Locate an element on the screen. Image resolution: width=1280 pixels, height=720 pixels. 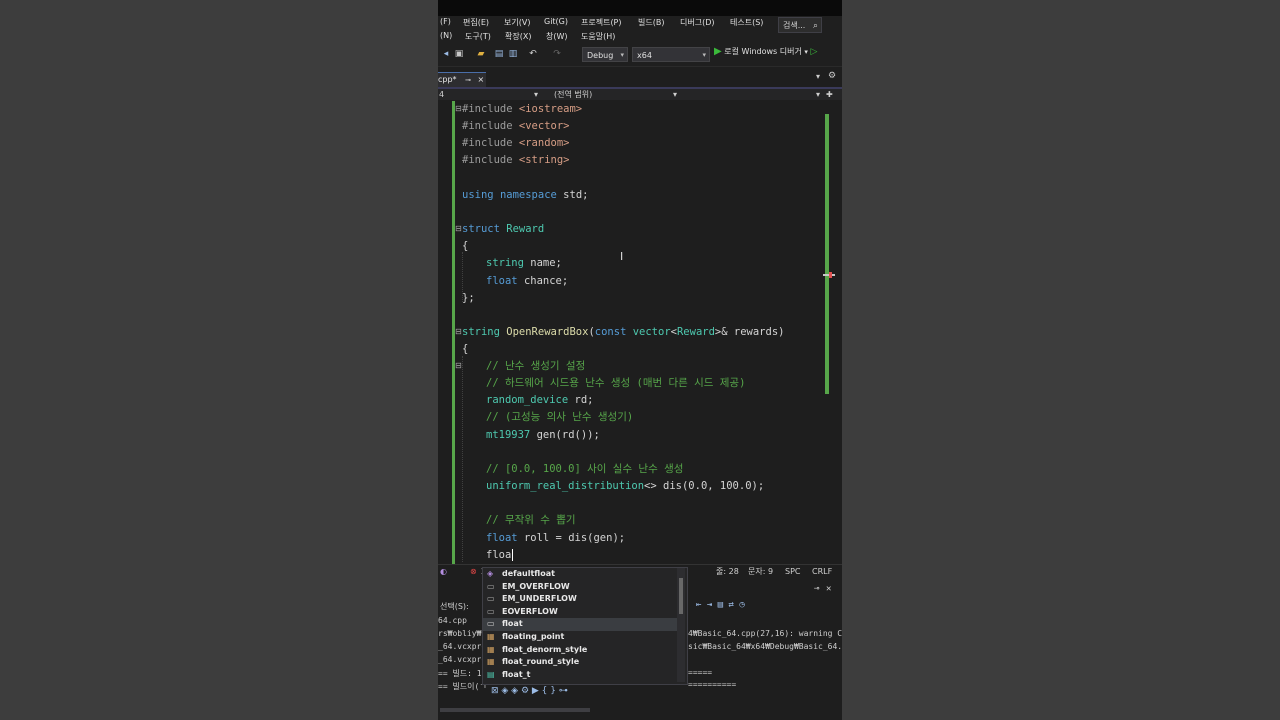
completion-item: ▤ float_t is located at coordinates (580, 675).